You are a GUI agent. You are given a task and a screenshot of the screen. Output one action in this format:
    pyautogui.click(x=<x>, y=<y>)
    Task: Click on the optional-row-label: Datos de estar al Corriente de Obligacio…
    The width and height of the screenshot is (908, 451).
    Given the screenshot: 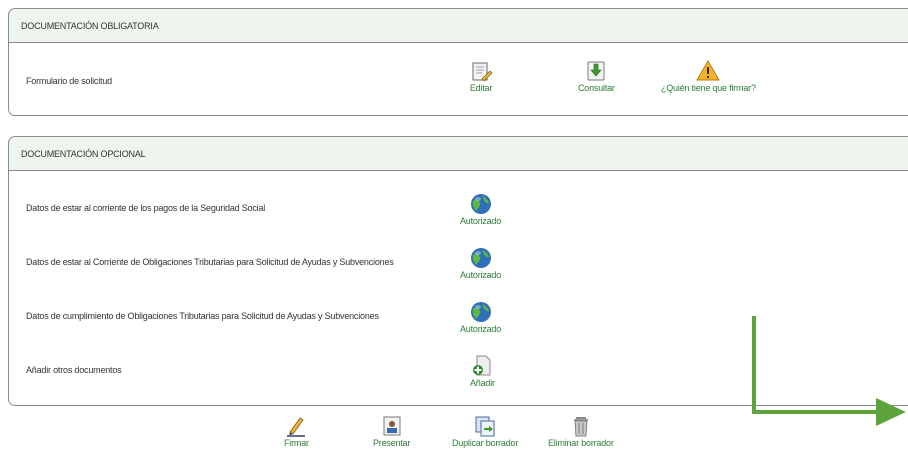 What is the action you would take?
    pyautogui.click(x=210, y=262)
    